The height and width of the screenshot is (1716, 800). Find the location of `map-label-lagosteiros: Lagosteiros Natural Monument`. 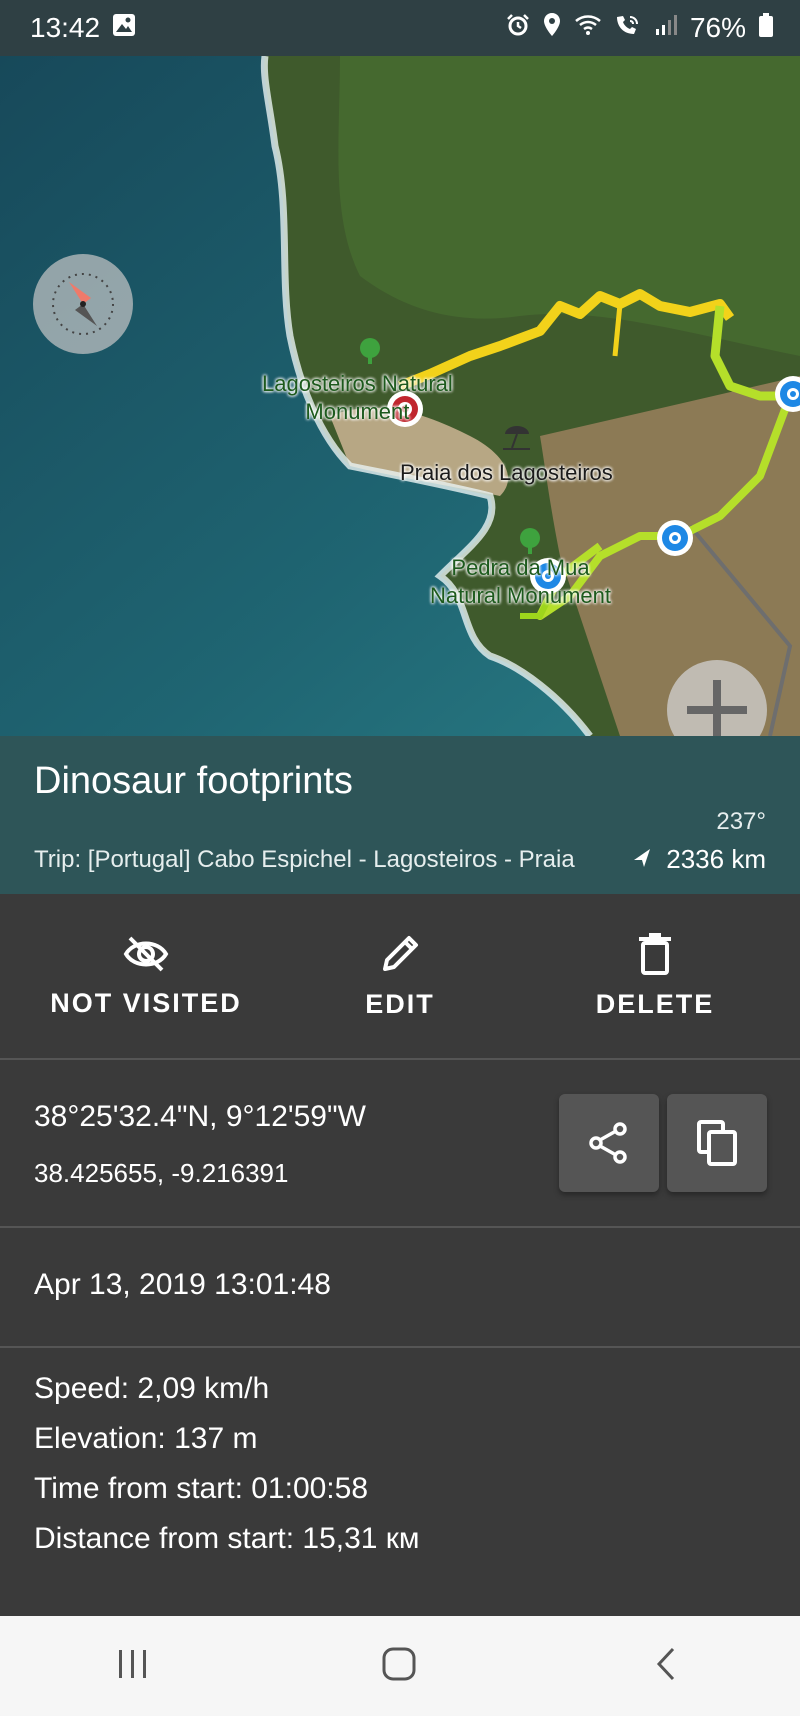

map-label-lagosteiros: Lagosteiros Natural Monument is located at coordinates (357, 397).